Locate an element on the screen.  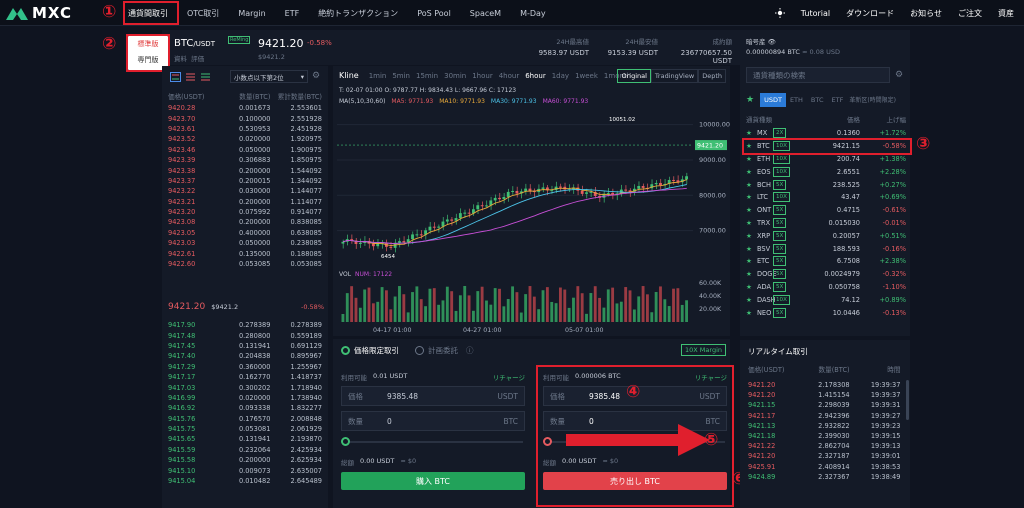
bid-row: 9415.59 0.232064 2.425934 is located at coordinates (245, 450).